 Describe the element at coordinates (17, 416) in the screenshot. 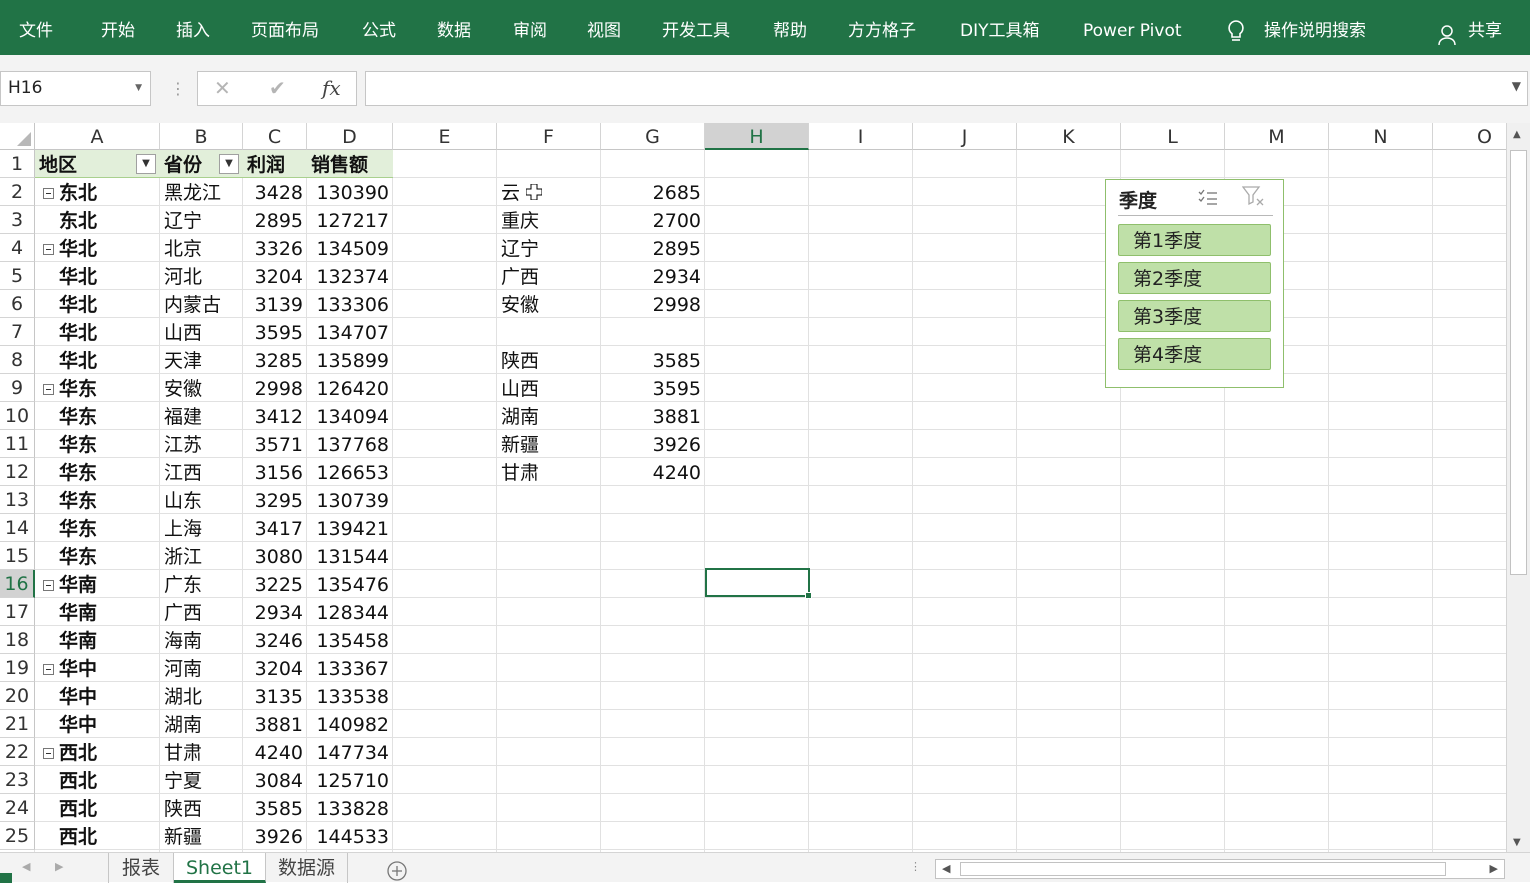

I see `row-header-10: 10` at that location.